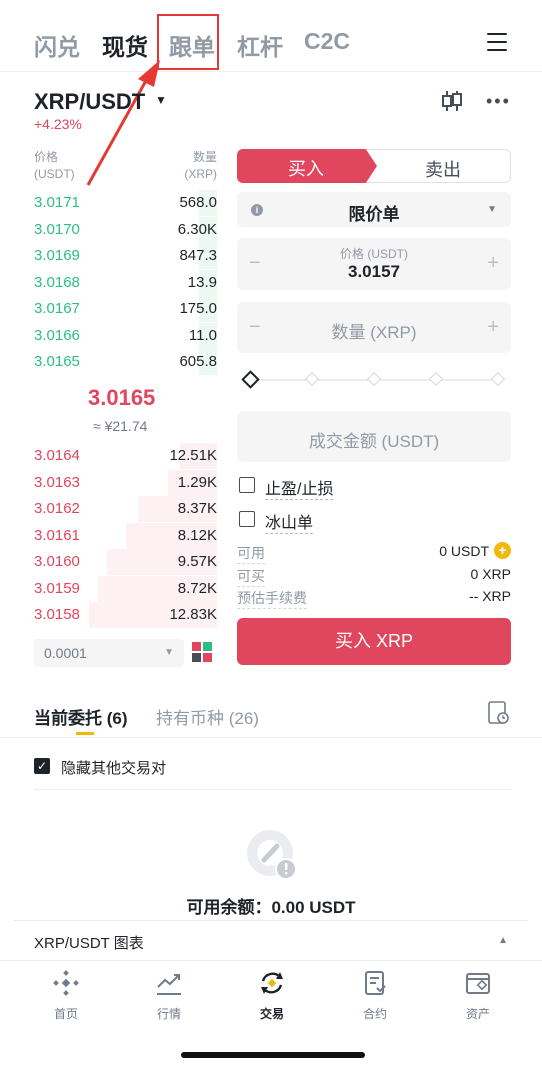  Describe the element at coordinates (374, 436) in the screenshot. I see `total-amount-input: 成交金额 (USDT)` at that location.